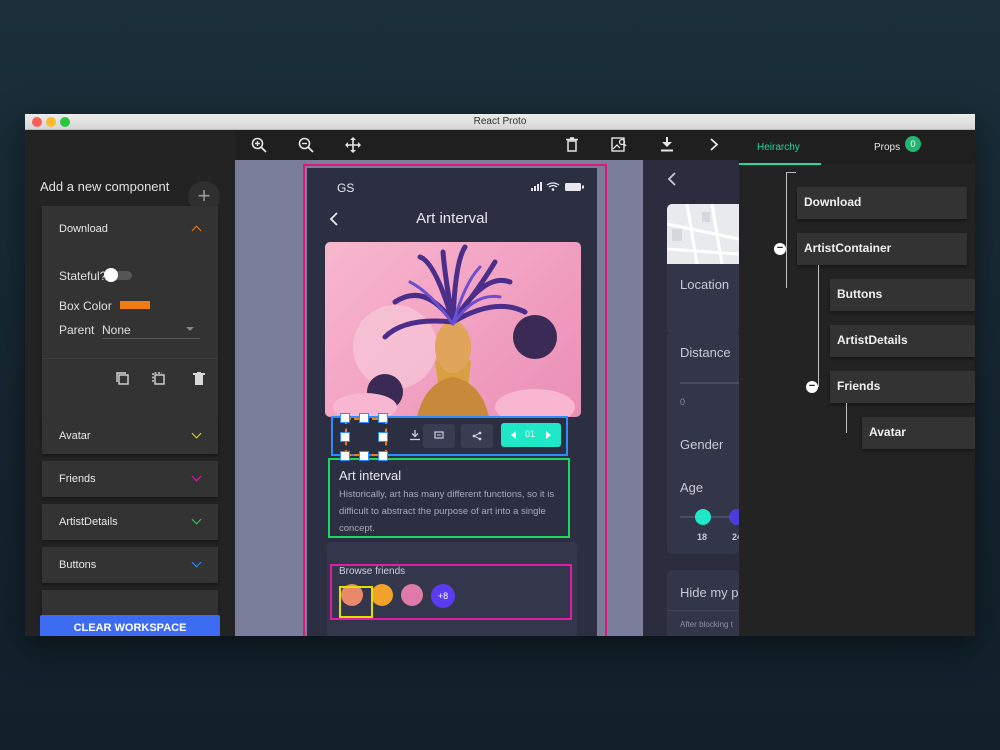 The width and height of the screenshot is (1000, 750). Describe the element at coordinates (692, 487) in the screenshot. I see `age-label: Age` at that location.